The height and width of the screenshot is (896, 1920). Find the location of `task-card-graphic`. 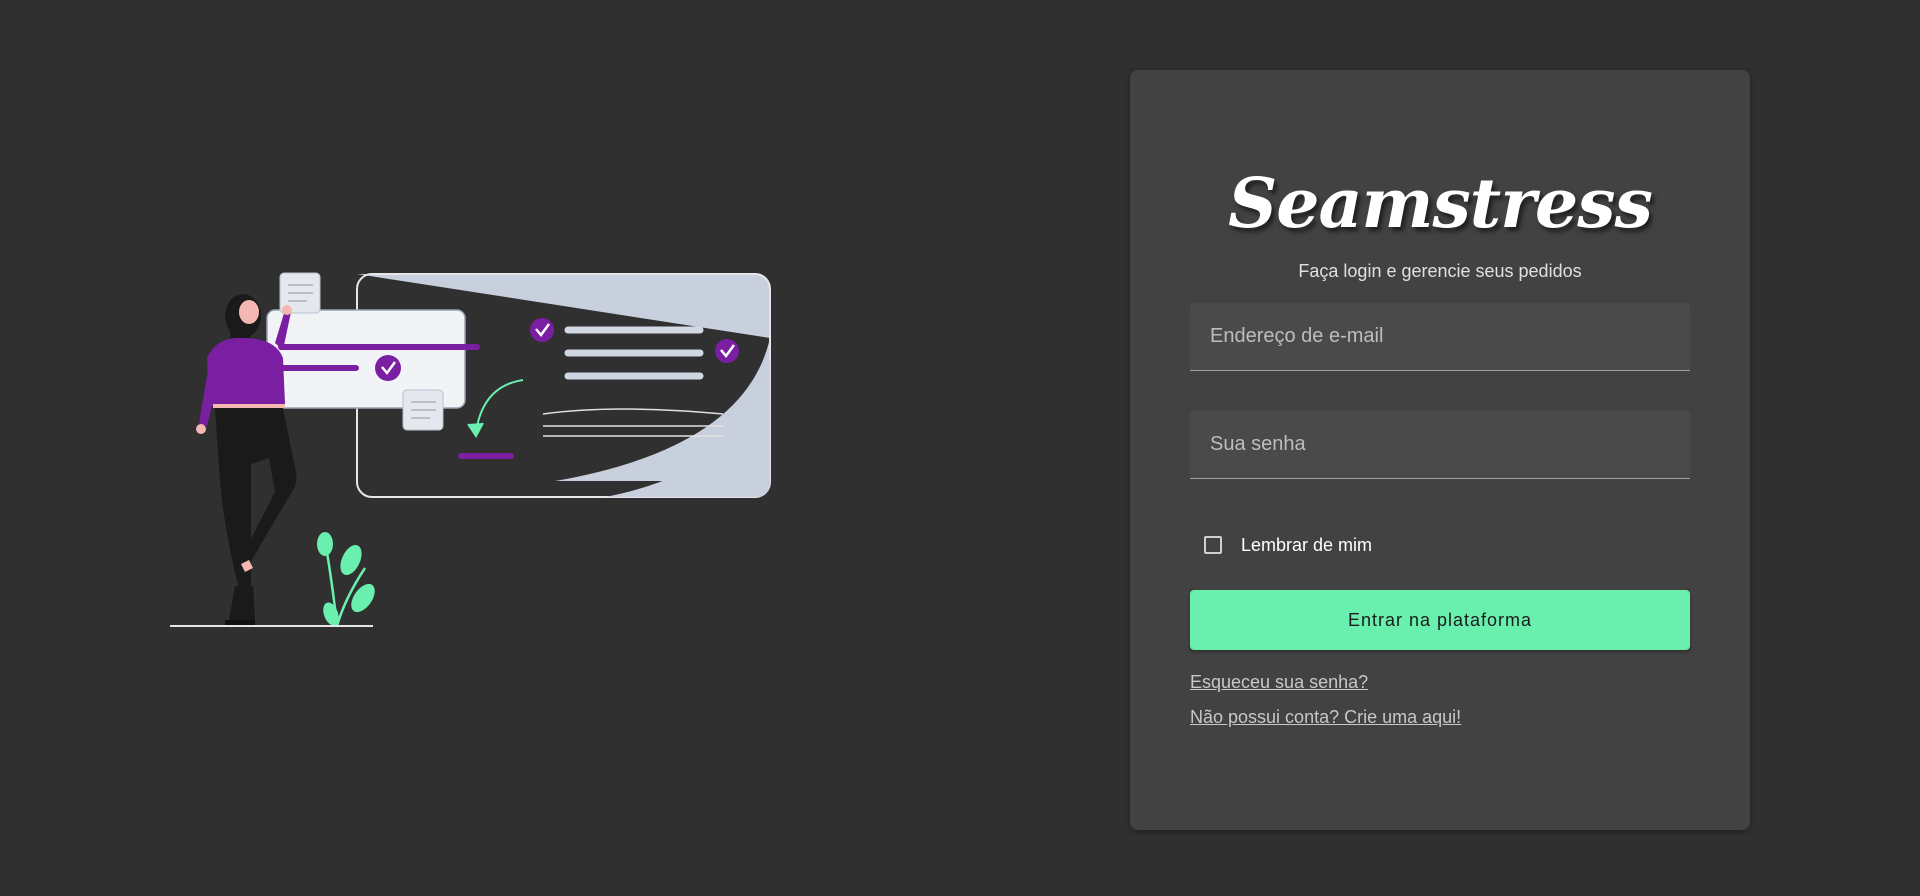

task-card-graphic is located at coordinates (373, 351).